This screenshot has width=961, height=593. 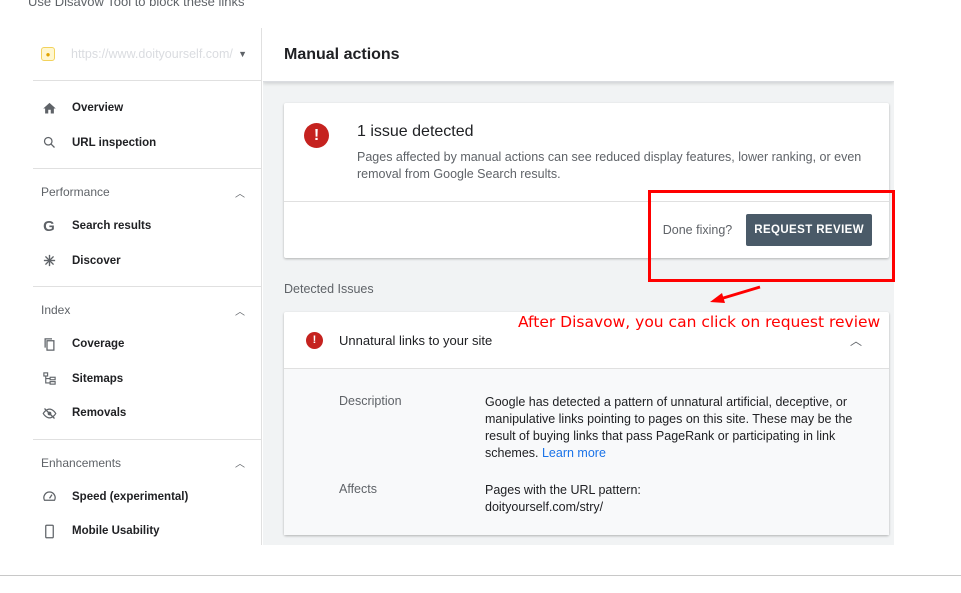 I want to click on sidebar-item-label: Discover, so click(x=96, y=260).